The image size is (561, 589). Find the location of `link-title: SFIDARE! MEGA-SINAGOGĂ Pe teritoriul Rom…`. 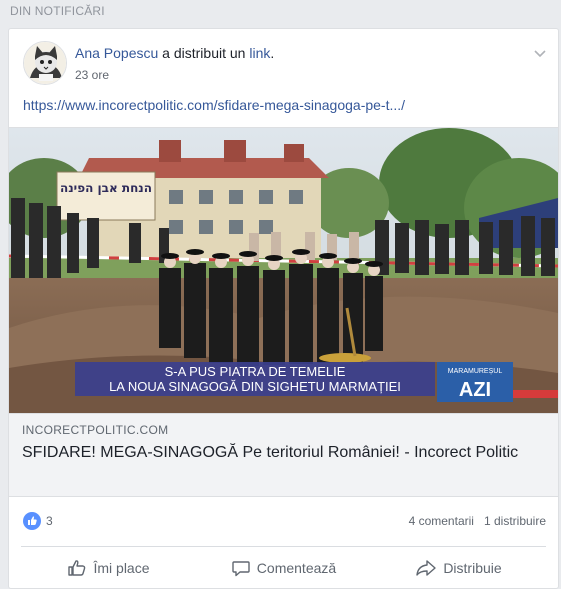

link-title: SFIDARE! MEGA-SINAGOGĂ Pe teritoriul Rom… is located at coordinates (282, 453).